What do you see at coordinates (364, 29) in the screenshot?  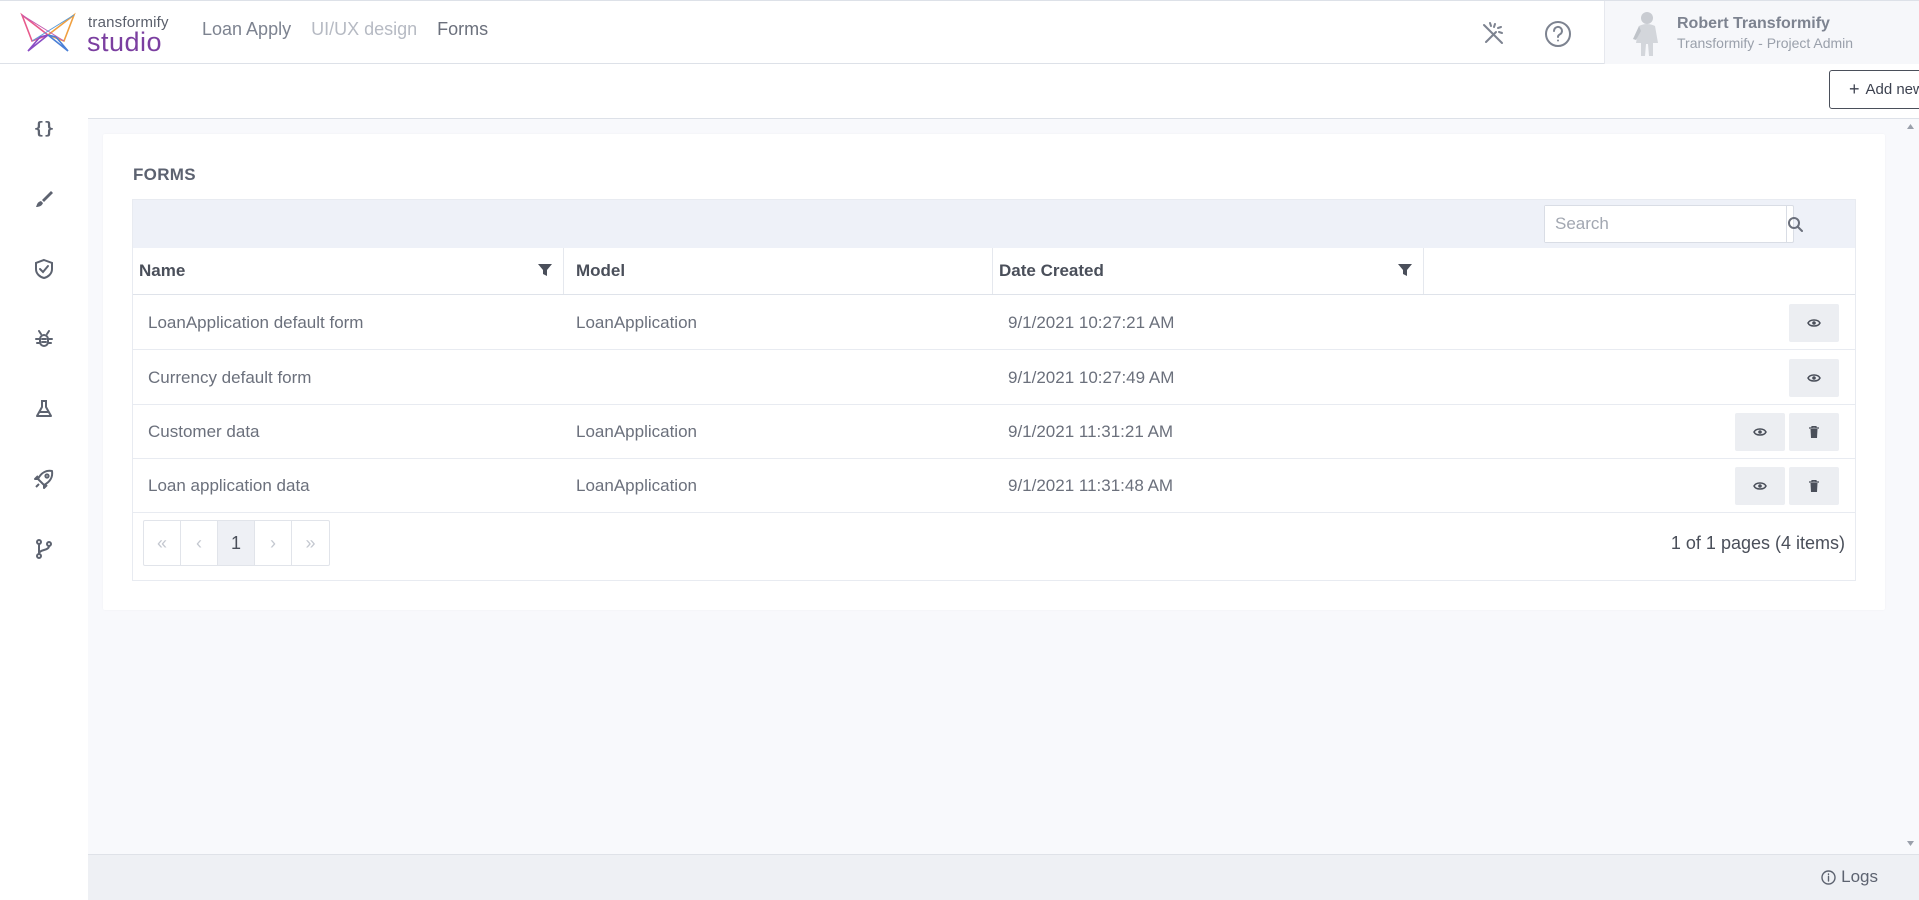 I see `breadcrumb-ui-ux-design: UI/UX design` at bounding box center [364, 29].